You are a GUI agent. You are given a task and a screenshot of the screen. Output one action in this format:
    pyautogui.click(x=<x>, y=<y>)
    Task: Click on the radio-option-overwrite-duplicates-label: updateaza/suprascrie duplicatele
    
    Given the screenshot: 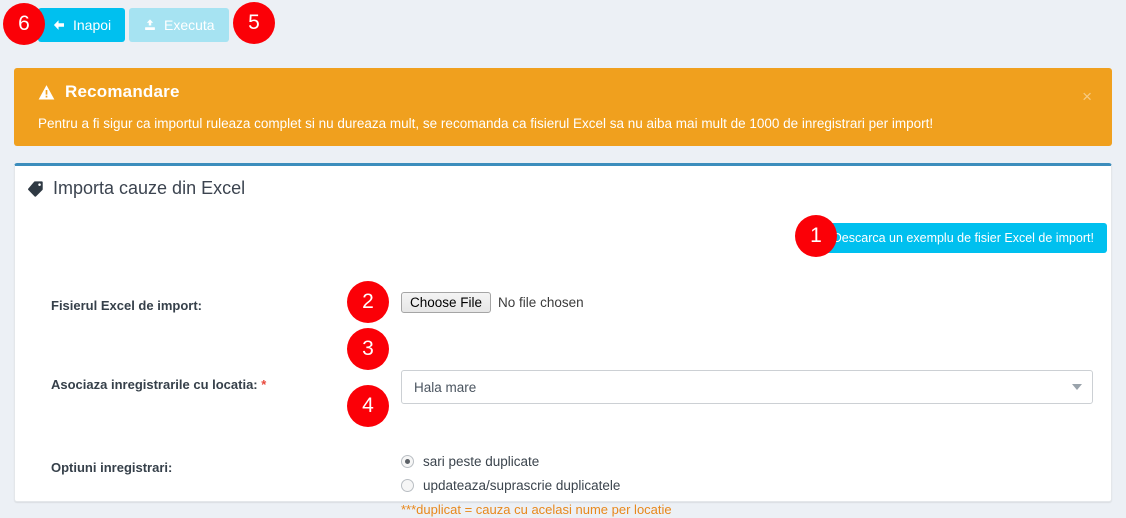 What is the action you would take?
    pyautogui.click(x=522, y=485)
    